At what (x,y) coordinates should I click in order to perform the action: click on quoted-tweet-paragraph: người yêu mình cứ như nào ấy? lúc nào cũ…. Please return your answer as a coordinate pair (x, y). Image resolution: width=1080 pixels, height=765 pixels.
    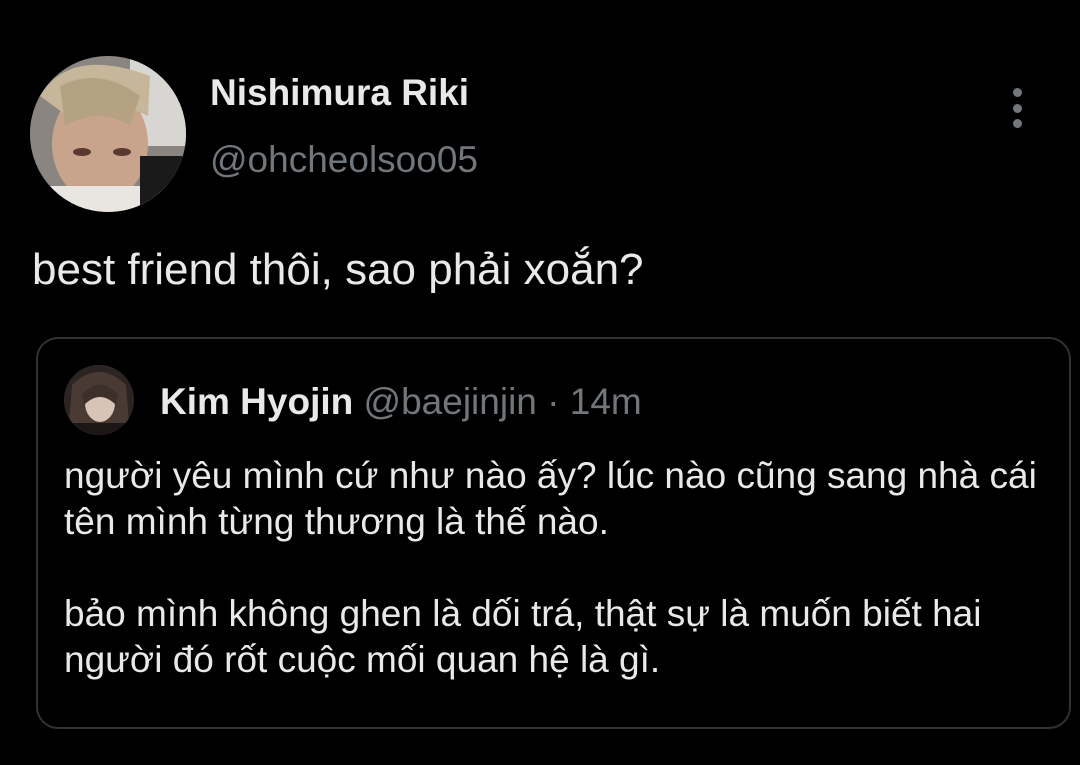
    Looking at the image, I should click on (550, 498).